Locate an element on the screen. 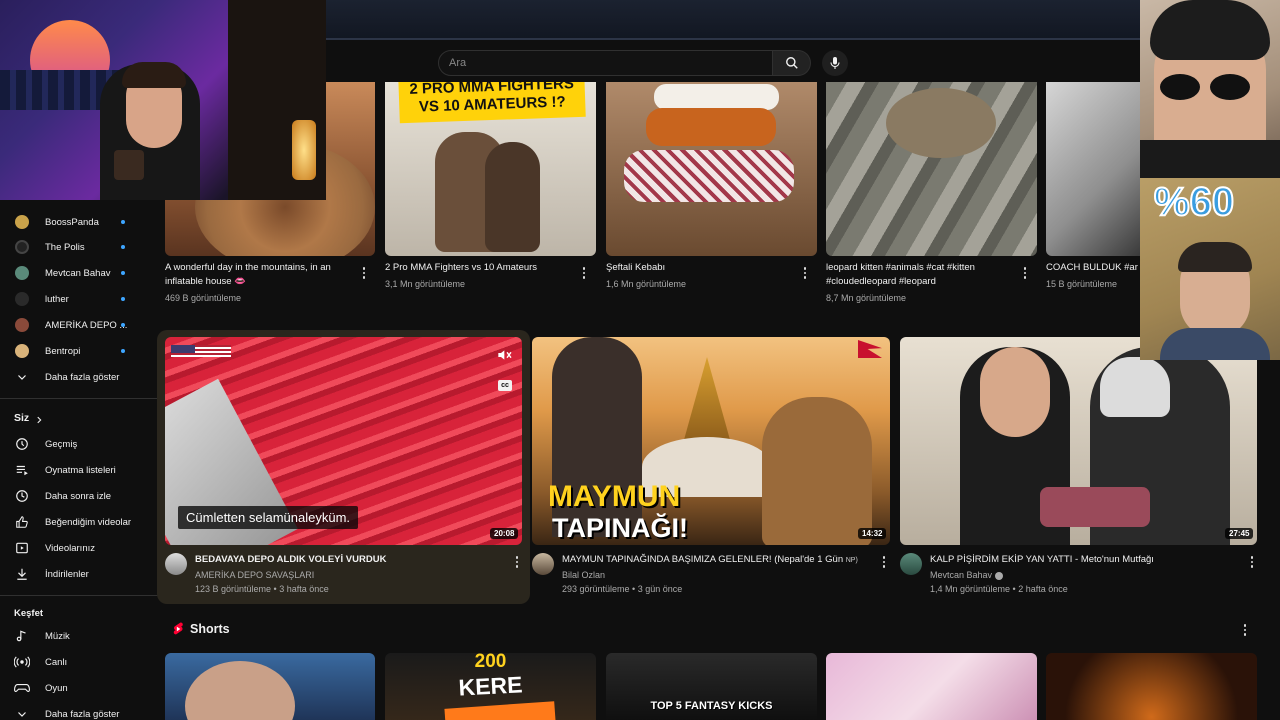 This screenshot has width=1280, height=720. sidebar-item-label: Müzik is located at coordinates (57, 636).